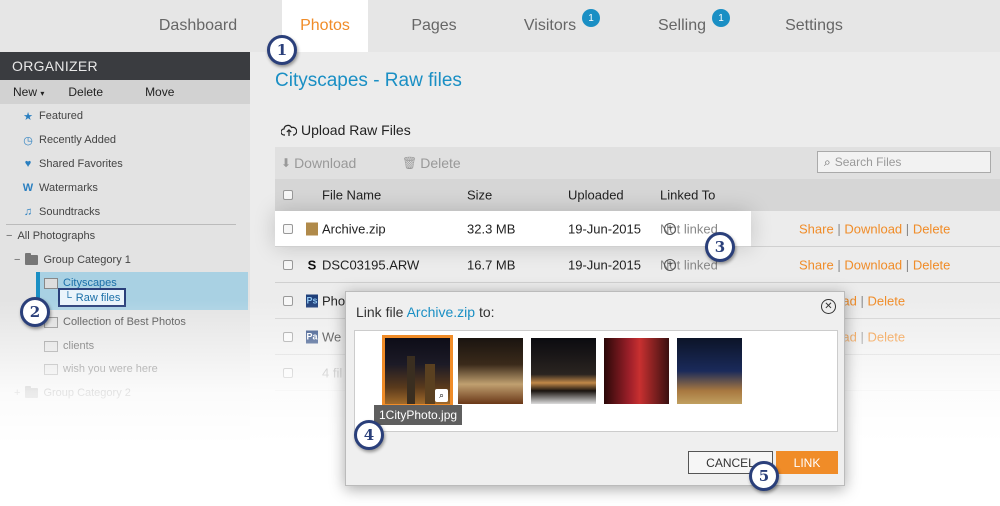  Describe the element at coordinates (807, 462) in the screenshot. I see `link-button: LINK` at that location.